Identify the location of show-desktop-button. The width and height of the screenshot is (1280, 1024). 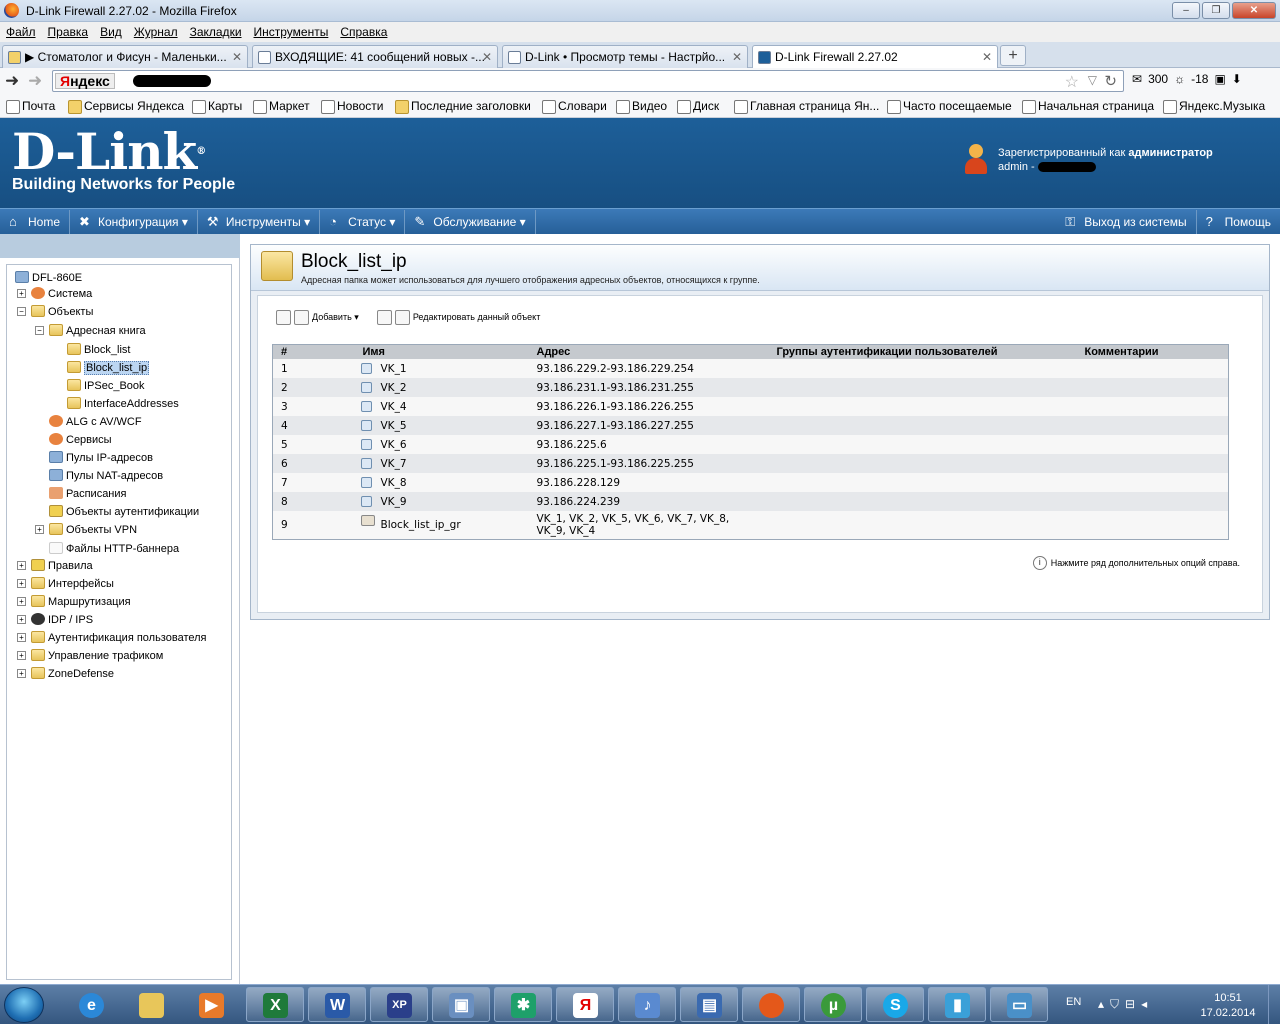
(1274, 1004).